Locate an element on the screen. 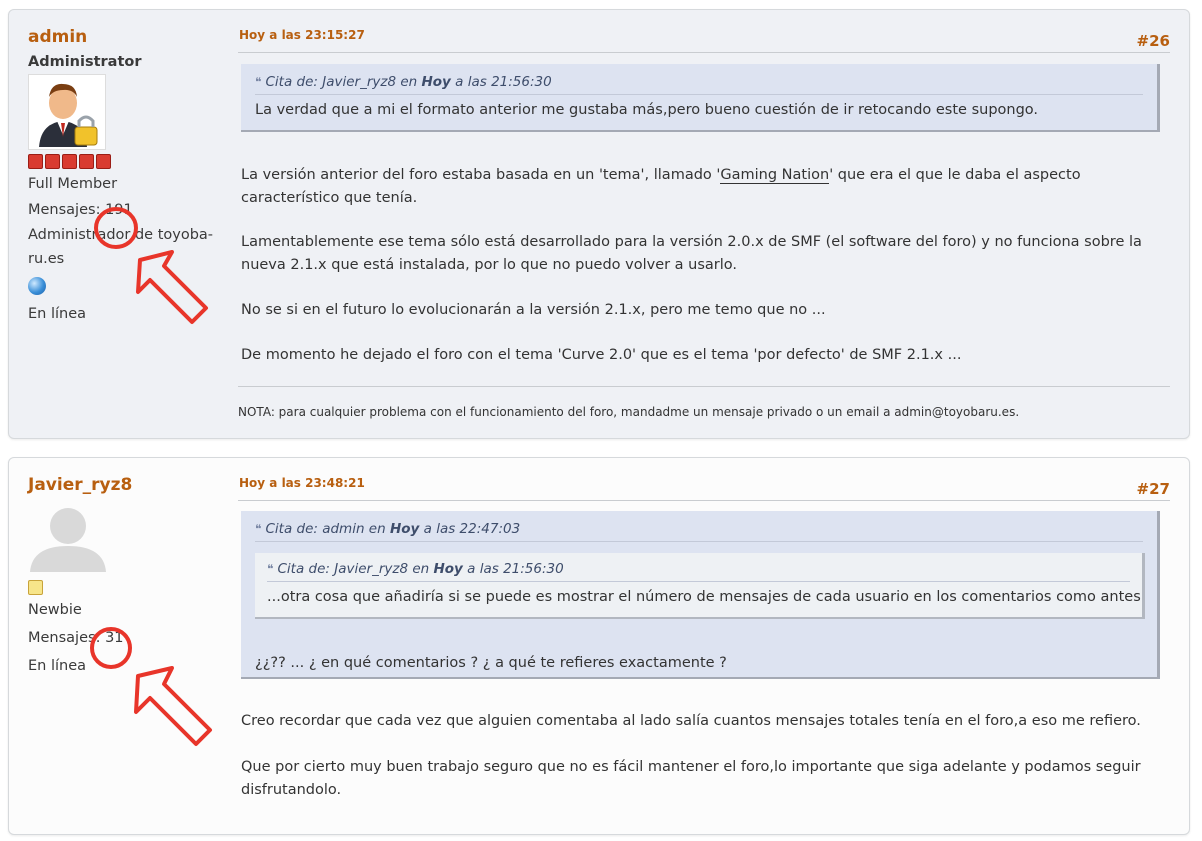 The image size is (1202, 841). admin-avatar is located at coordinates (67, 112).